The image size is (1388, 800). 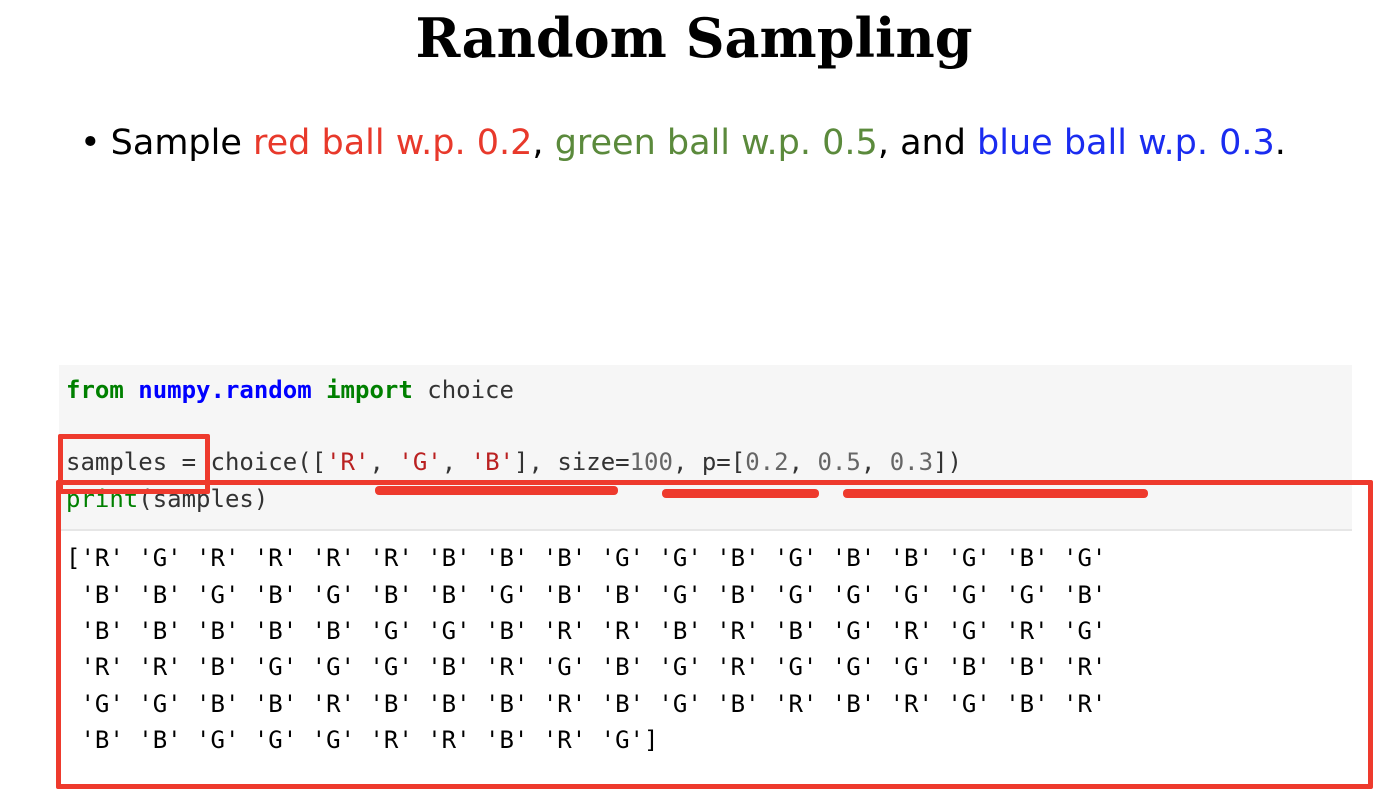 What do you see at coordinates (651, 462) in the screenshot?
I see `number-size: 100` at bounding box center [651, 462].